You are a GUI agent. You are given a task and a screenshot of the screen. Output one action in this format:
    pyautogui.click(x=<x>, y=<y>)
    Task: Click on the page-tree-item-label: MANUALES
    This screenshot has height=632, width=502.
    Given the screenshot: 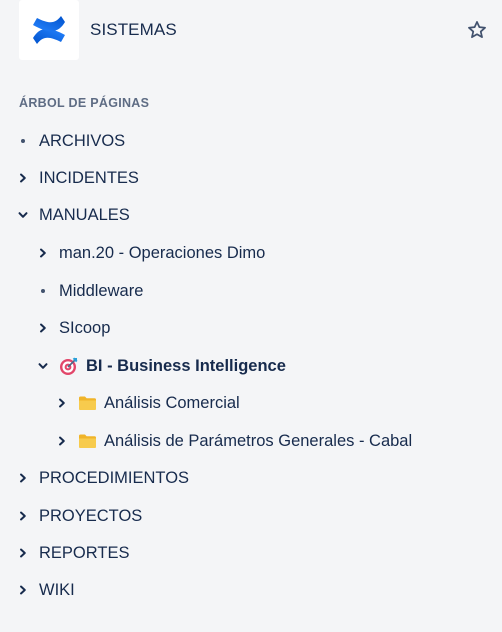 What is the action you would take?
    pyautogui.click(x=84, y=215)
    